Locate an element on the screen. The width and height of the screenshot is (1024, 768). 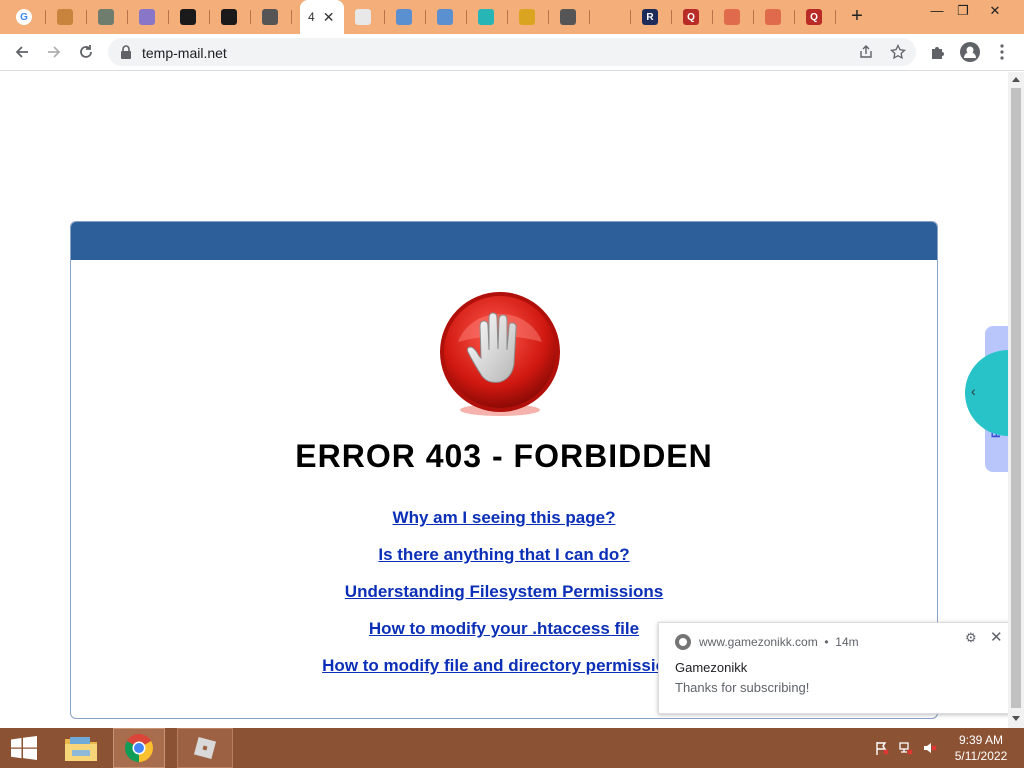
roblox-taskbar-button is located at coordinates (205, 748).